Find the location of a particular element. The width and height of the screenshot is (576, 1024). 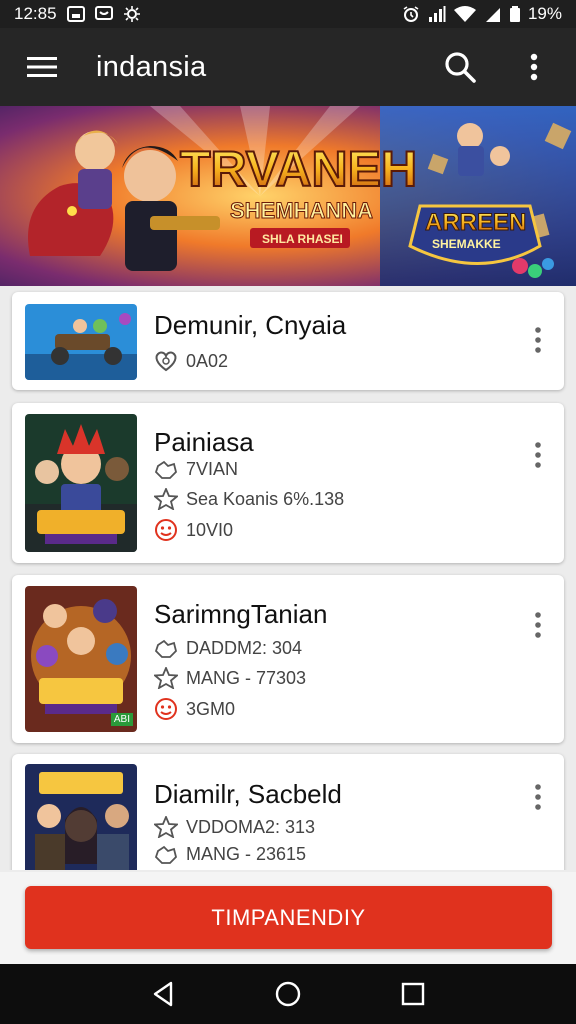

search-button is located at coordinates (460, 67).